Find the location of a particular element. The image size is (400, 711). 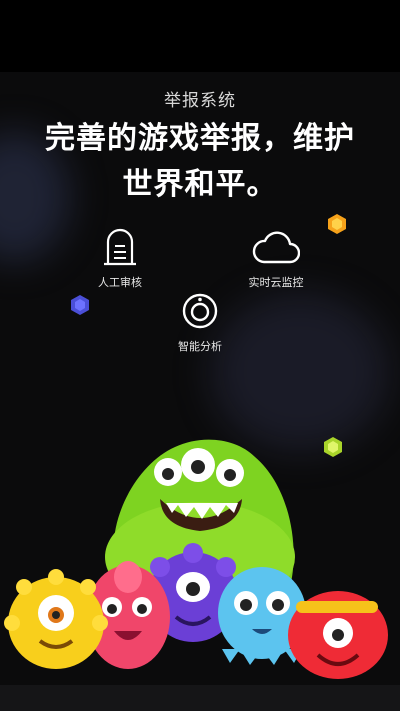

yellow-monster-icon is located at coordinates (56, 619).